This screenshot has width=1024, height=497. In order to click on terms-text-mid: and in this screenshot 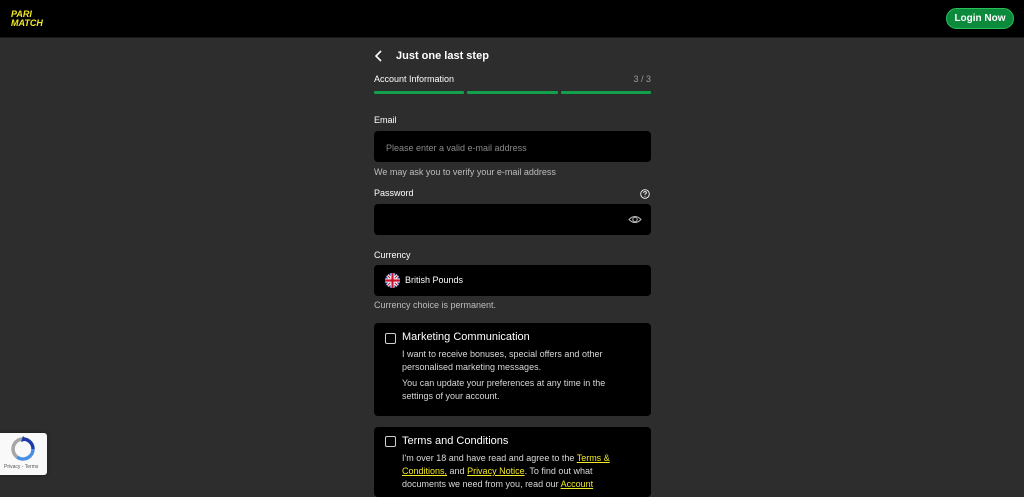, I will do `click(457, 471)`.